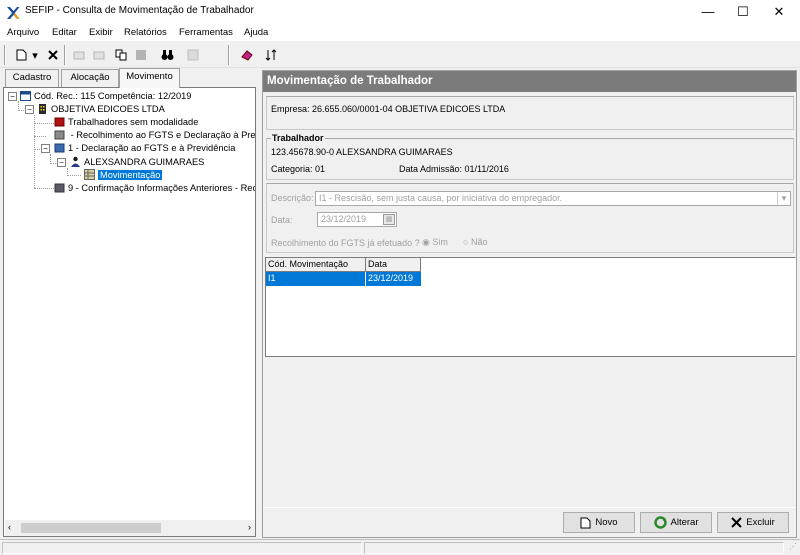 This screenshot has height=555, width=800. Describe the element at coordinates (479, 242) in the screenshot. I see `radio-nao-label: Não` at that location.